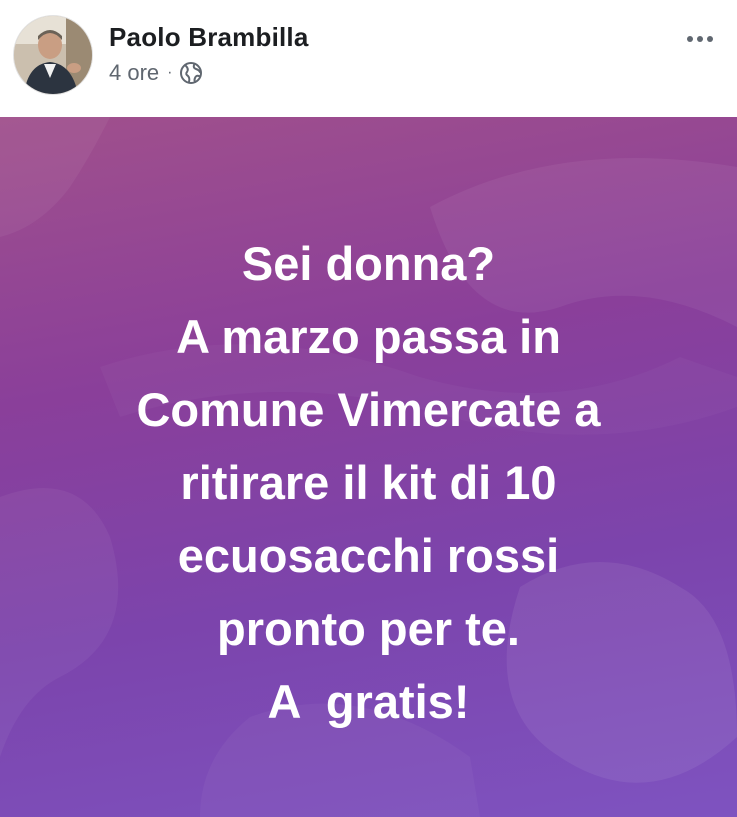 Image resolution: width=737 pixels, height=817 pixels. I want to click on post-header: Paolo Brambilla 4 ore ·, so click(368, 58).